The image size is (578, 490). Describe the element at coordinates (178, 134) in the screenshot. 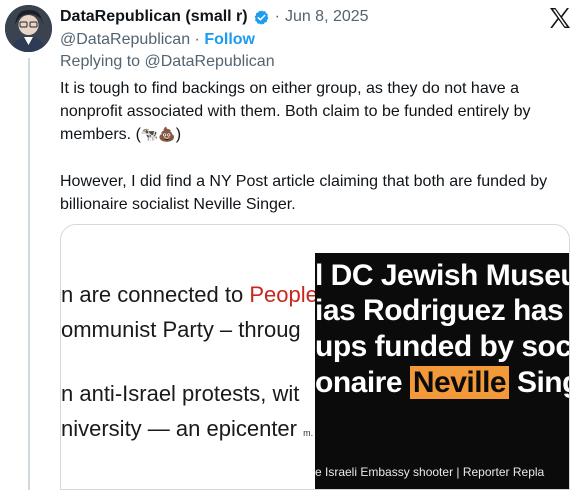

I see `tweet-paragraph-1-end: )` at that location.